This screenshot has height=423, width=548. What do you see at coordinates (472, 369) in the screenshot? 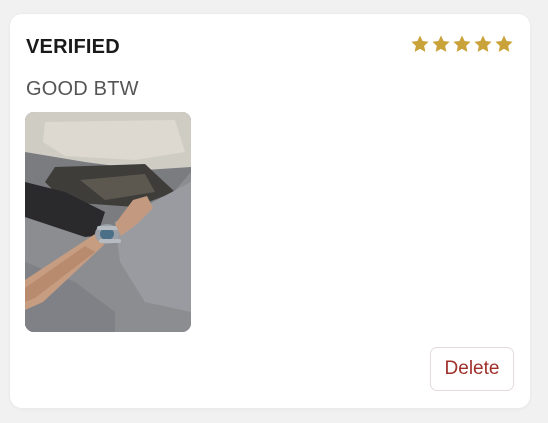
I see `delete-button: Delete` at bounding box center [472, 369].